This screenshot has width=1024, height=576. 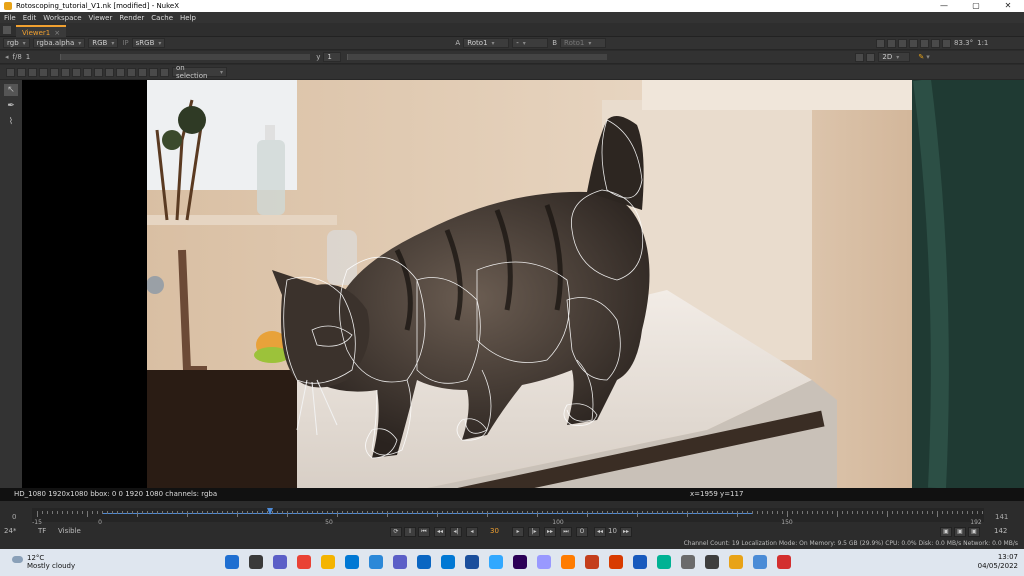 I want to click on settings-gear-icon, so click(x=10, y=72).